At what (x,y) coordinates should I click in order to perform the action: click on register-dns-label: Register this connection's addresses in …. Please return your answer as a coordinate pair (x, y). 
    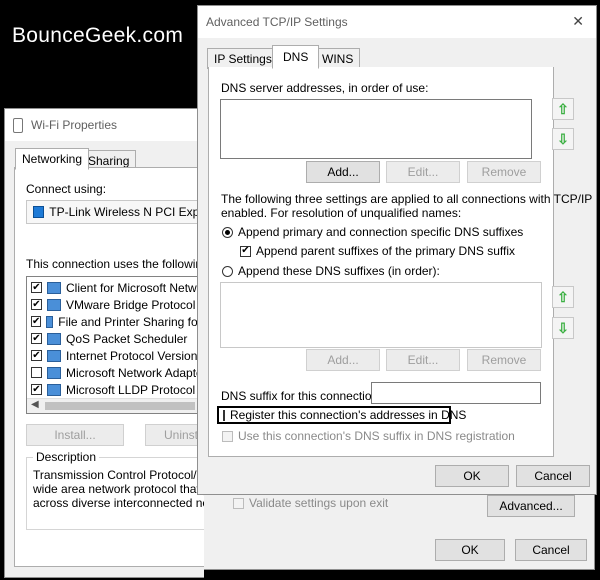
    Looking at the image, I should click on (348, 415).